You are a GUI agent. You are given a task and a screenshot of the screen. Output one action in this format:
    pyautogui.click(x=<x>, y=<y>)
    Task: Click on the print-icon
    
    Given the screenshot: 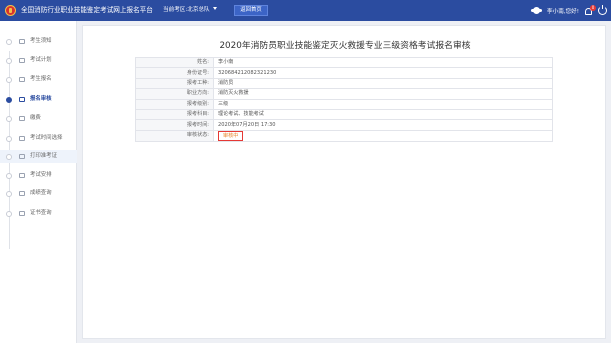 What is the action you would take?
    pyautogui.click(x=22, y=156)
    